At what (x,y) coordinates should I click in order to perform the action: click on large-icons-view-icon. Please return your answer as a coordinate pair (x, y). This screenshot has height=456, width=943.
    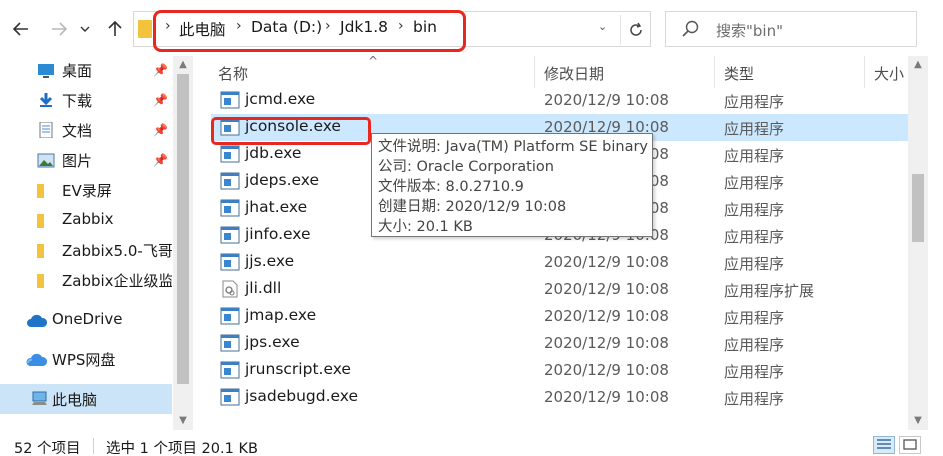
    Looking at the image, I should click on (910, 444).